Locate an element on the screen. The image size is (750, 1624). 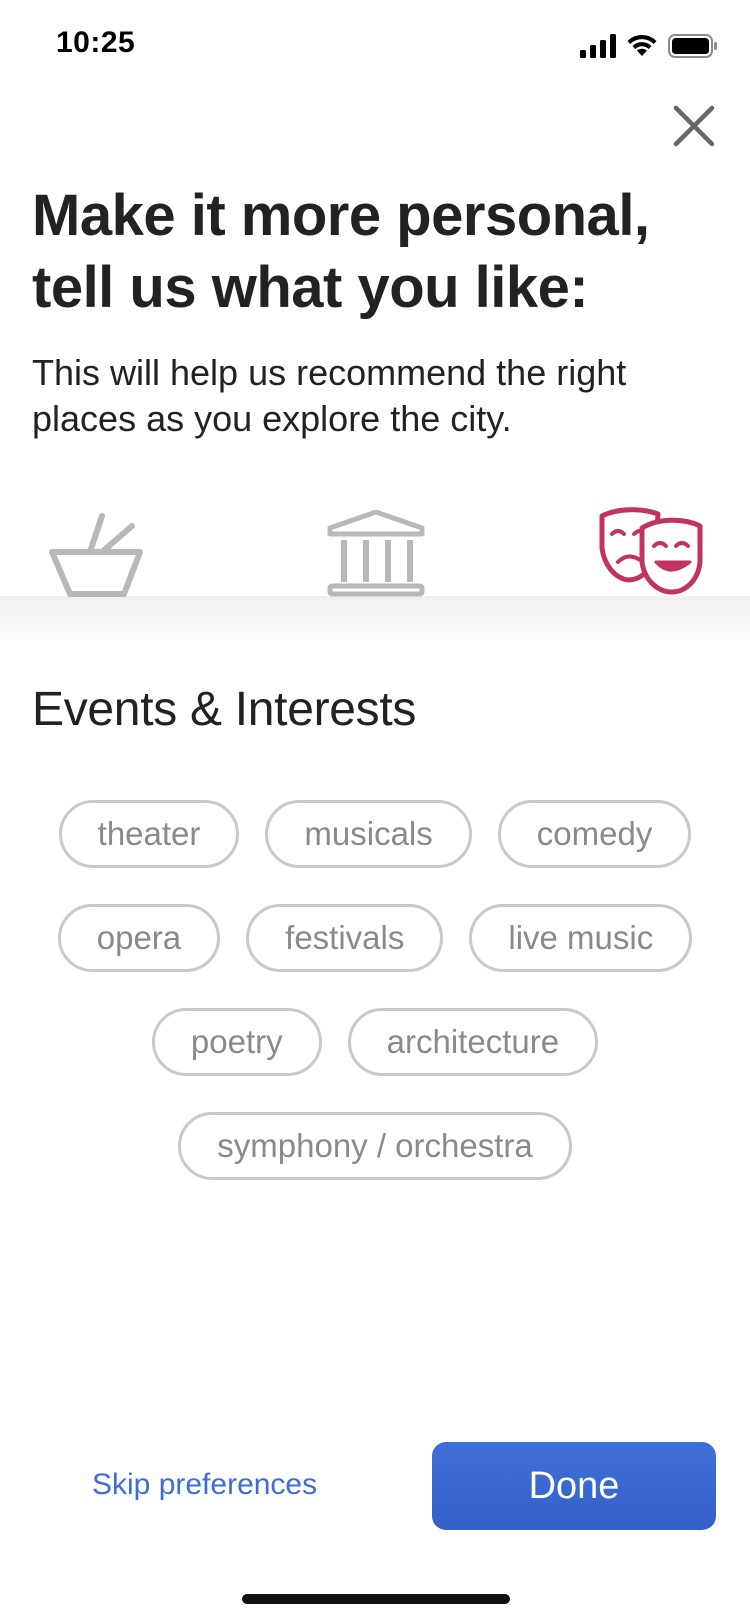
chip-symphony-orchestra: symphony / orchestra is located at coordinates (375, 1146).